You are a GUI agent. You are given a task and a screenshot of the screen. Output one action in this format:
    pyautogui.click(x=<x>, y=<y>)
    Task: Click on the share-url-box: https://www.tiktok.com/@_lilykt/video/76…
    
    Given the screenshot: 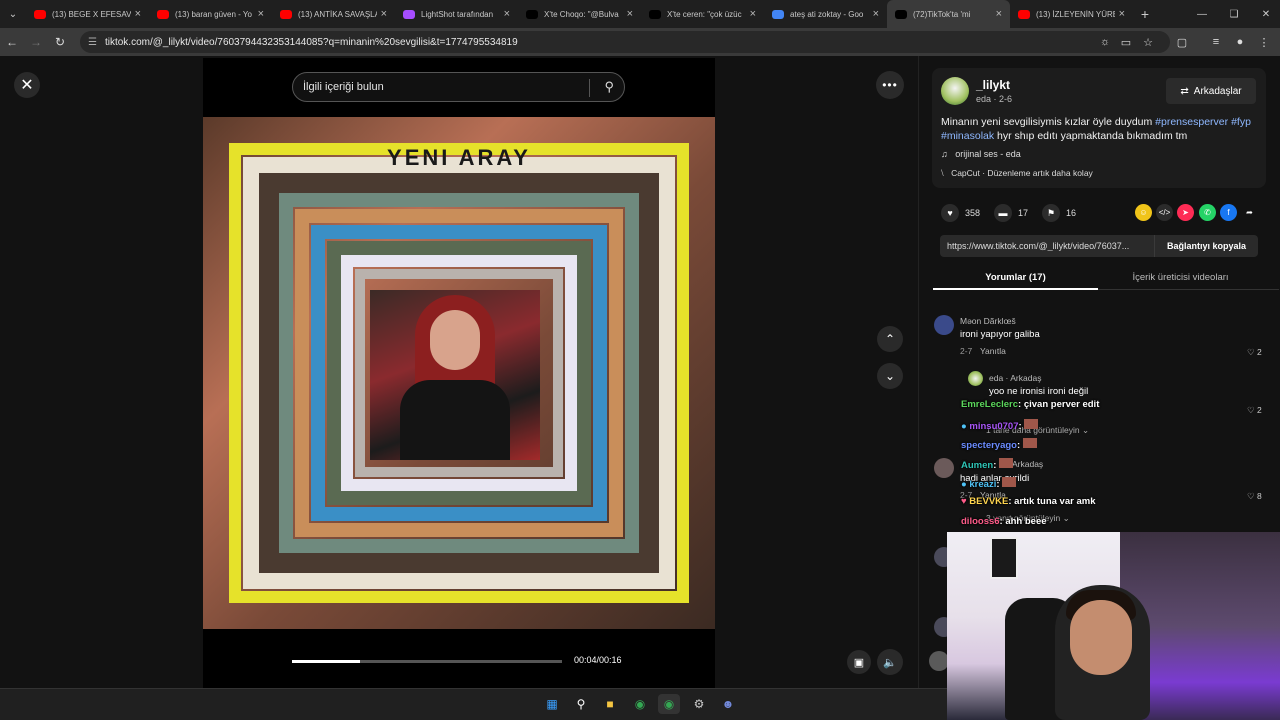 What is the action you would take?
    pyautogui.click(x=1099, y=246)
    